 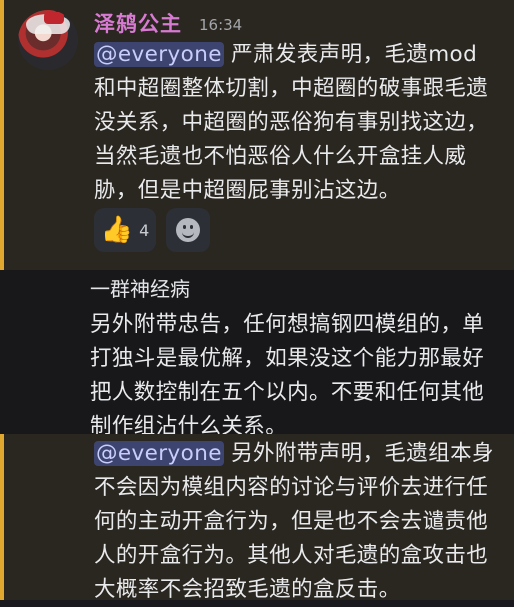 What do you see at coordinates (144, 230) in the screenshot?
I see `reaction-count: 4` at bounding box center [144, 230].